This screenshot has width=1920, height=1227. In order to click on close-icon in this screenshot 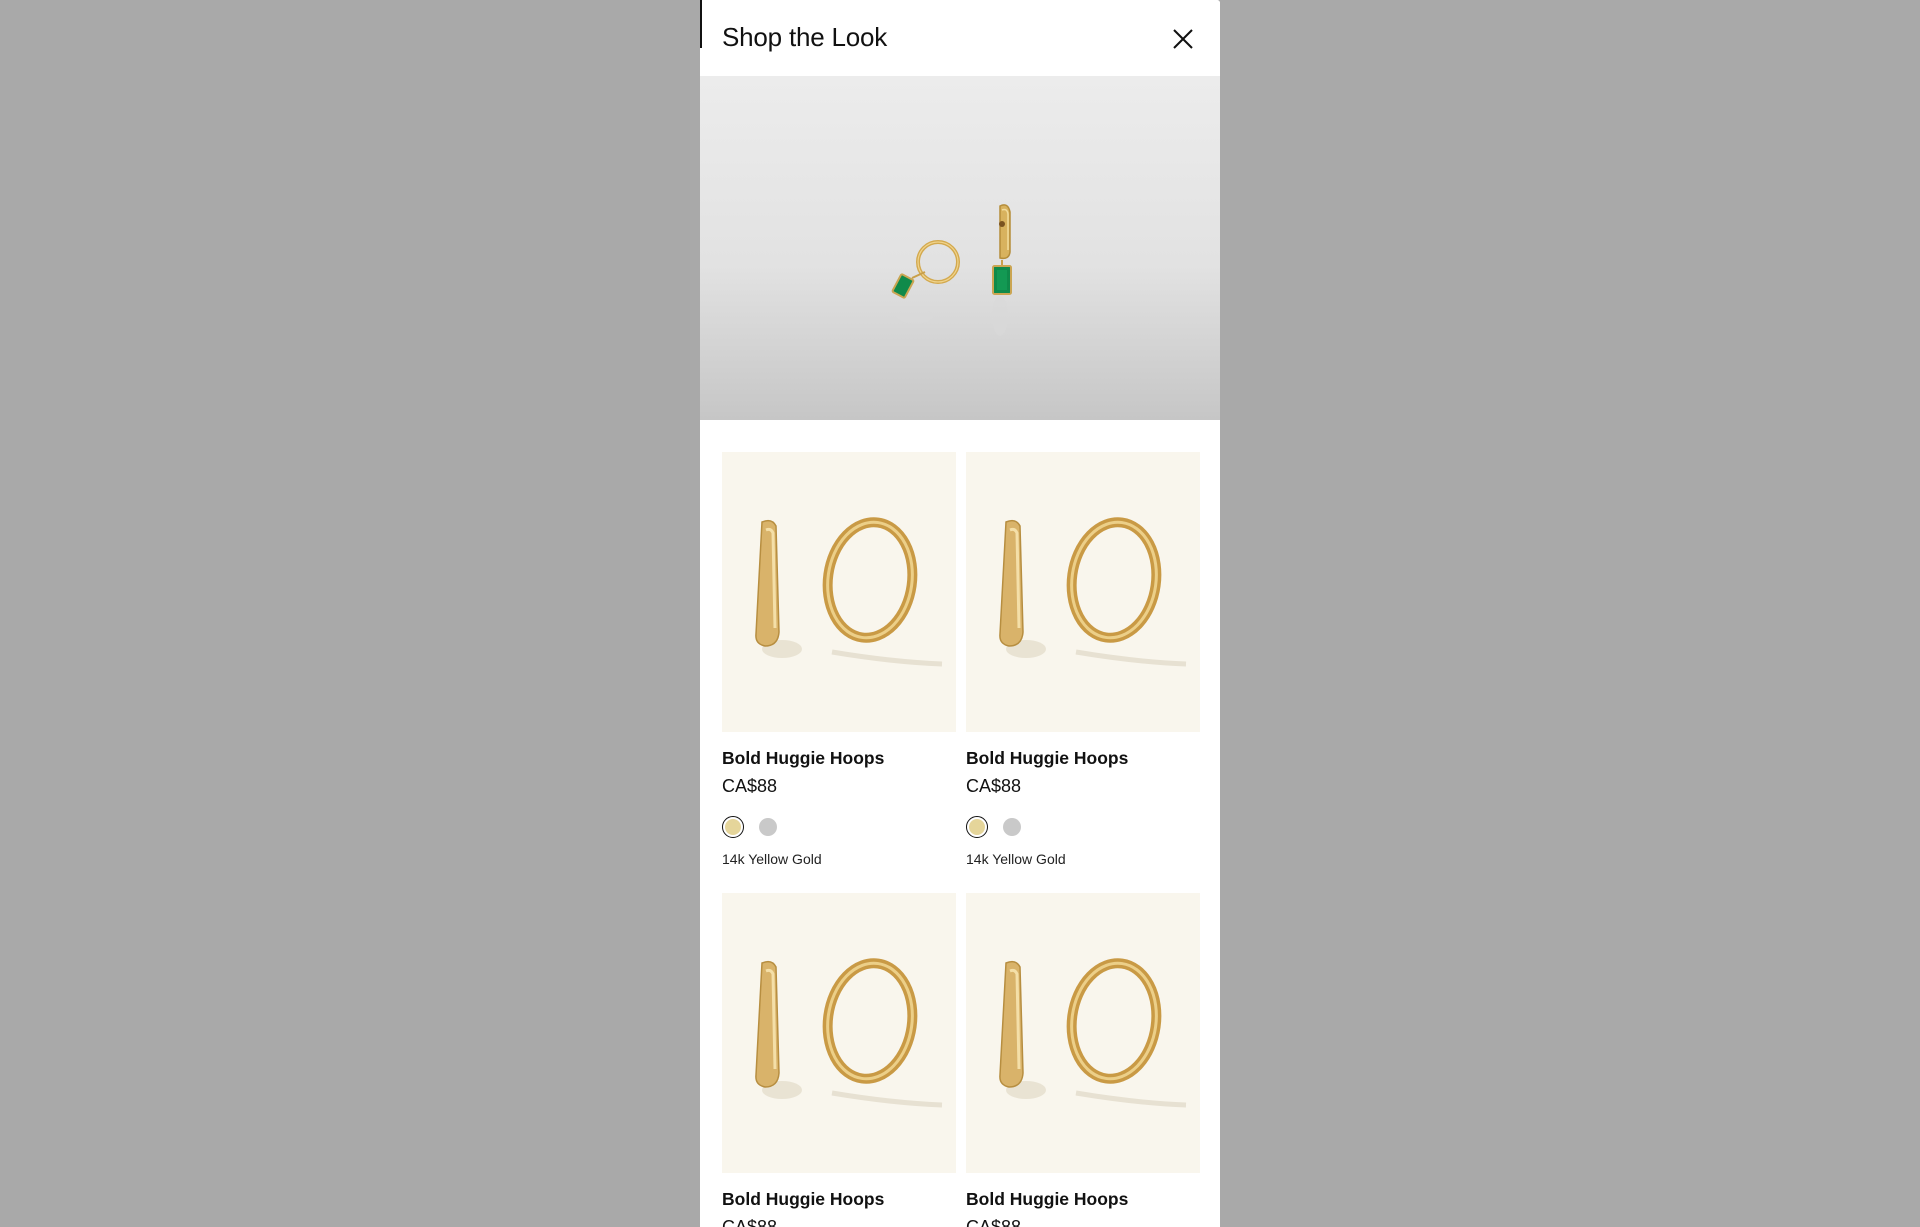, I will do `click(1183, 39)`.